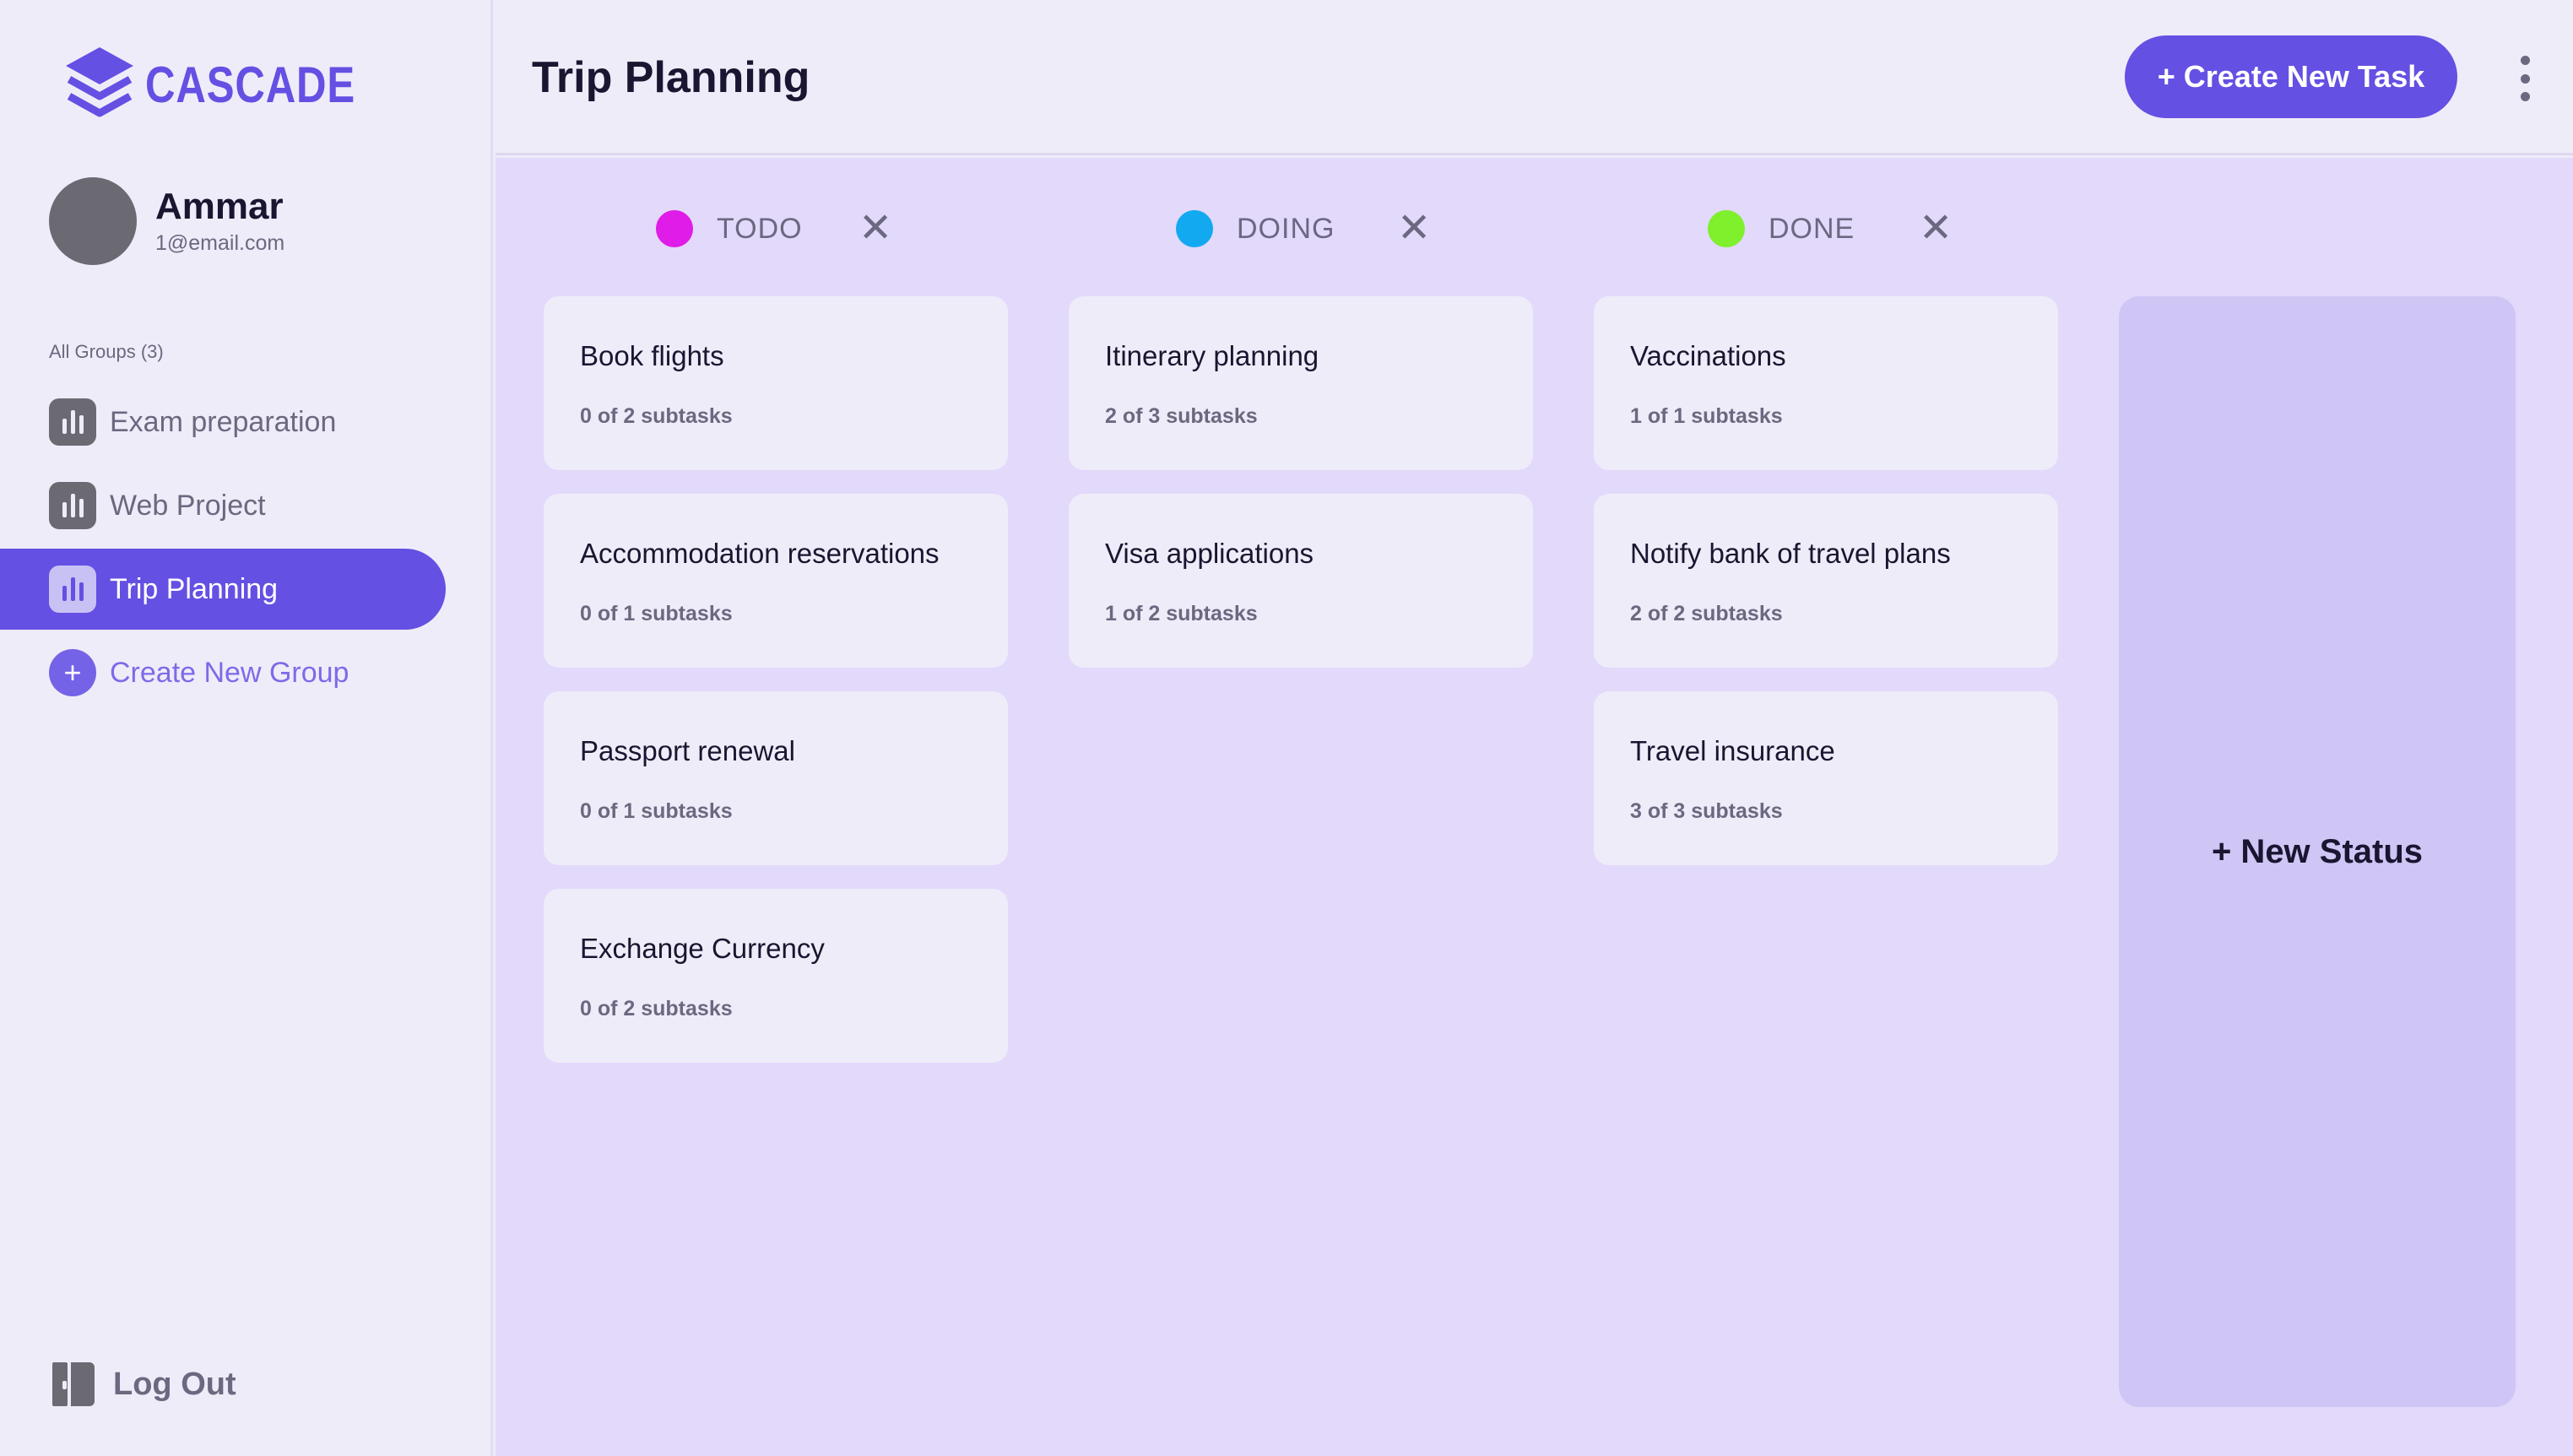  What do you see at coordinates (220, 242) in the screenshot?
I see `user-email: 1@email.com` at bounding box center [220, 242].